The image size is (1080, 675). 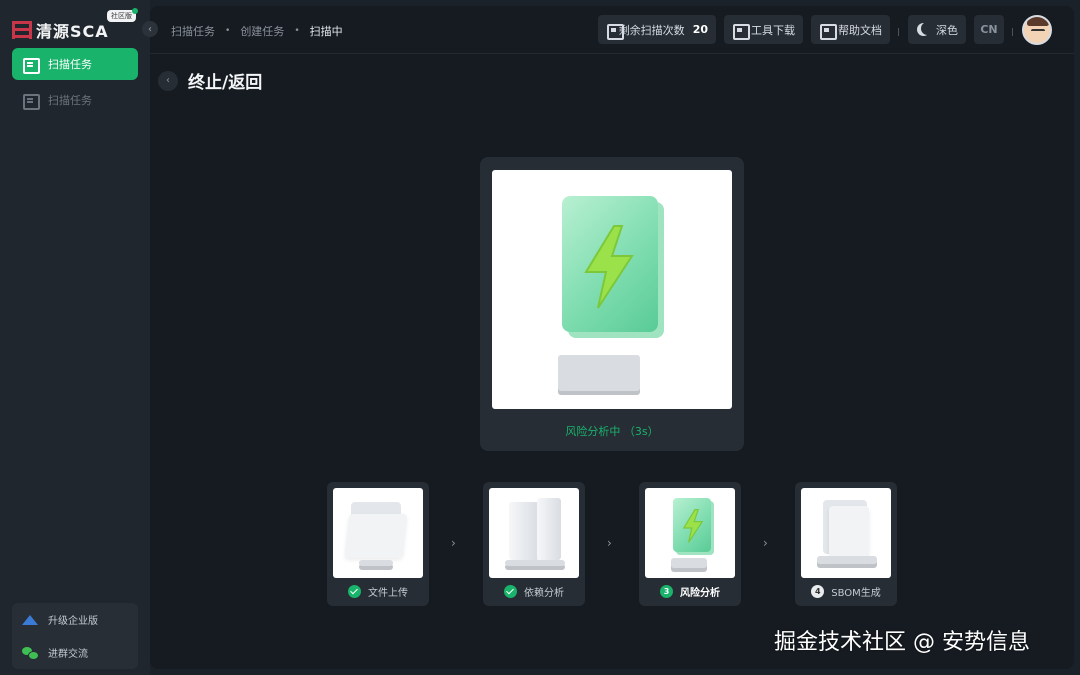 What do you see at coordinates (22, 30) in the screenshot?
I see `logo-mark-icon` at bounding box center [22, 30].